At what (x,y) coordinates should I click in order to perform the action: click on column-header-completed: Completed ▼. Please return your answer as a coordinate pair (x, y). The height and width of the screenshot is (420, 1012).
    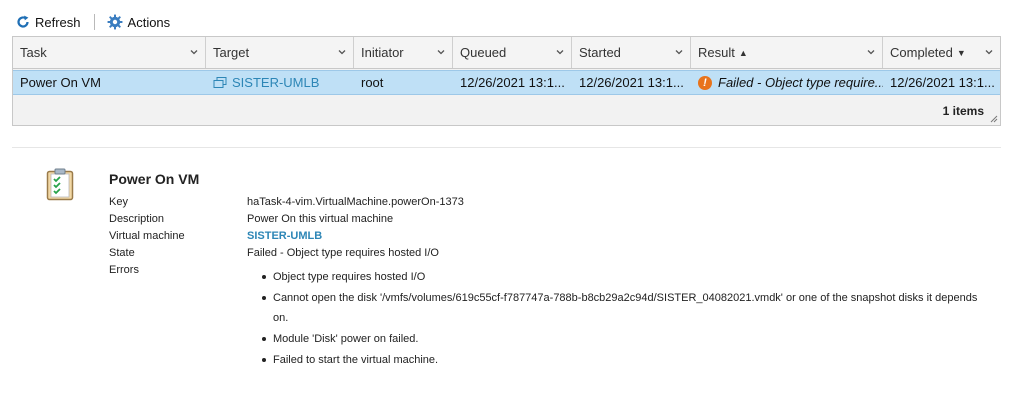
    Looking at the image, I should click on (941, 52).